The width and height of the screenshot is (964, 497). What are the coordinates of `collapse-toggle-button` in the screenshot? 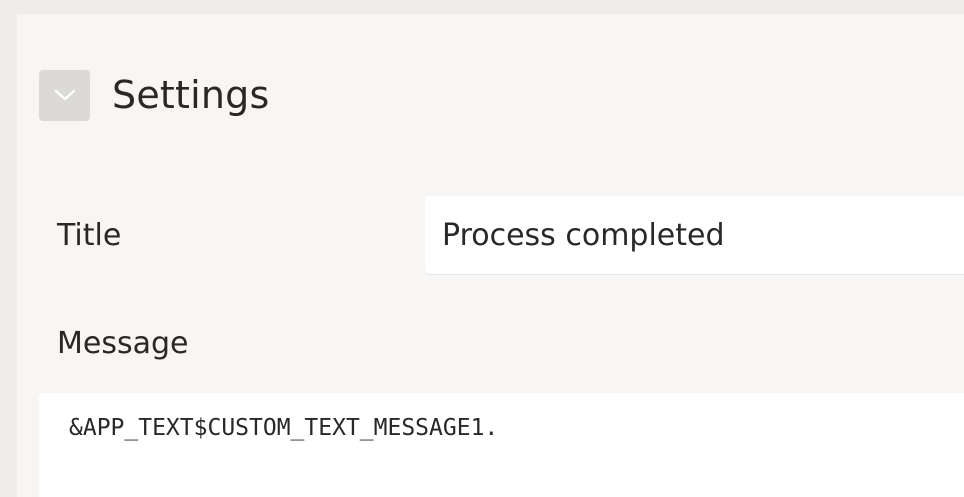 It's located at (64, 95).